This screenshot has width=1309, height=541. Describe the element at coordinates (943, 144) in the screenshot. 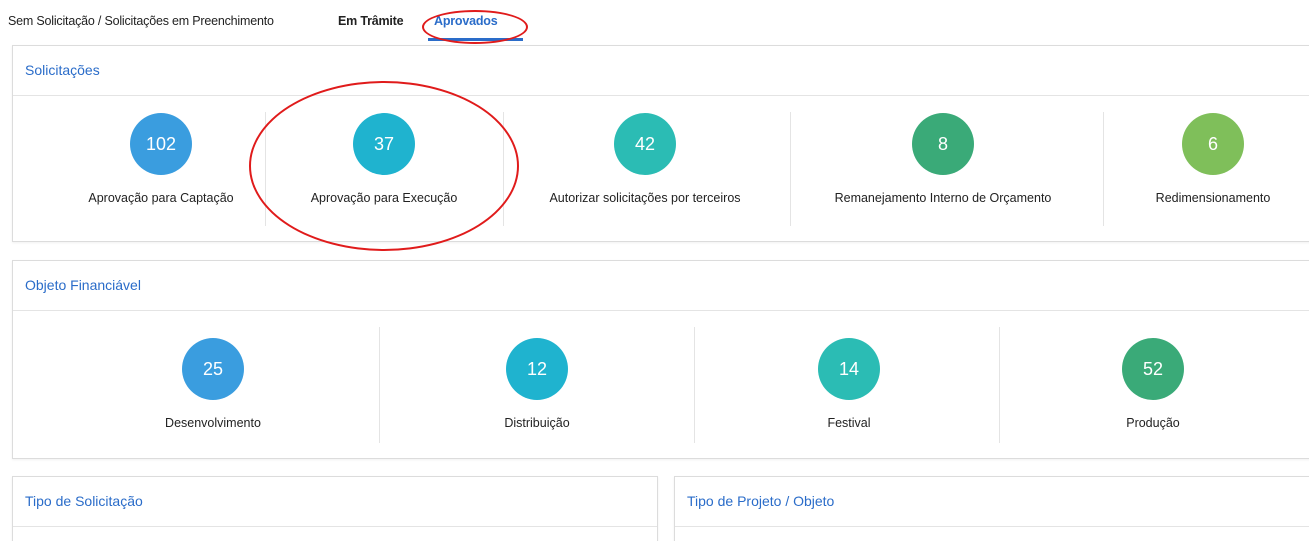

I see `count-badge: 8` at that location.